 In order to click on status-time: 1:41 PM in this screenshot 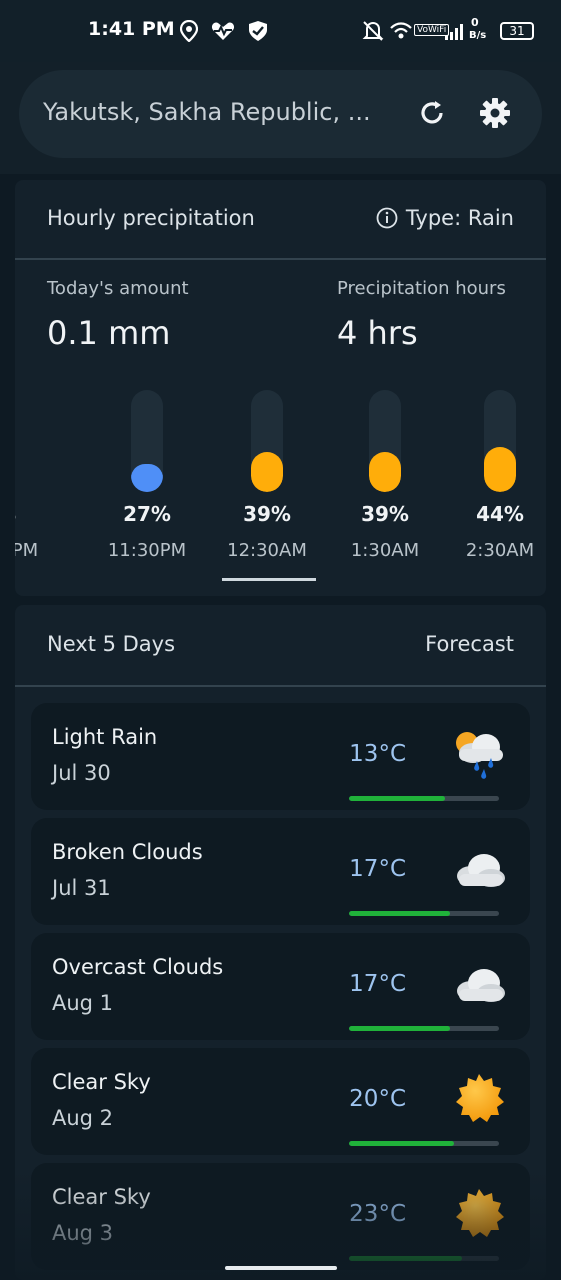, I will do `click(131, 29)`.